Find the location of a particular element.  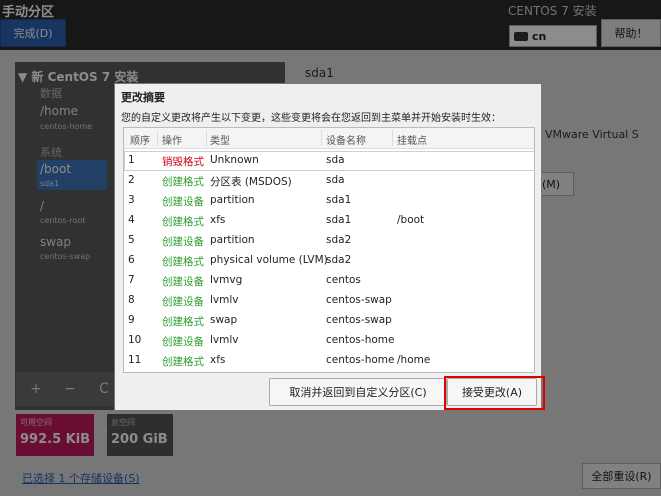

table-row: 4 创建格式 xfs sda1/boot is located at coordinates (329, 221).